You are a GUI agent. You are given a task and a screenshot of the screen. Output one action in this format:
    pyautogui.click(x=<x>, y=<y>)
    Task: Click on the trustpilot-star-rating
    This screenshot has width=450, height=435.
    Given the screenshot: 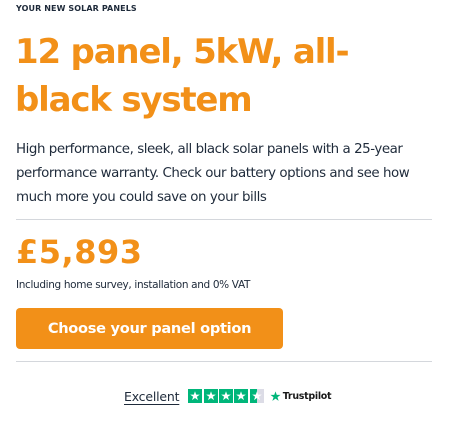 What is the action you would take?
    pyautogui.click(x=226, y=396)
    